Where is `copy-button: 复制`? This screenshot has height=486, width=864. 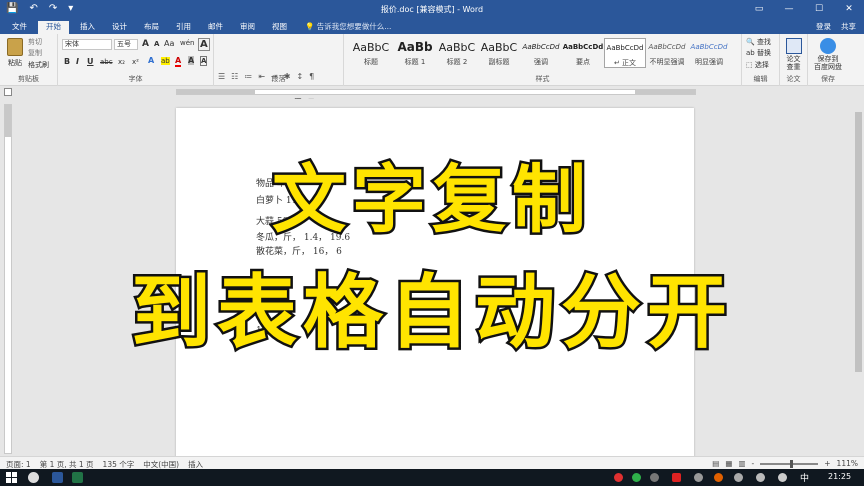 copy-button: 复制 is located at coordinates (35, 53).